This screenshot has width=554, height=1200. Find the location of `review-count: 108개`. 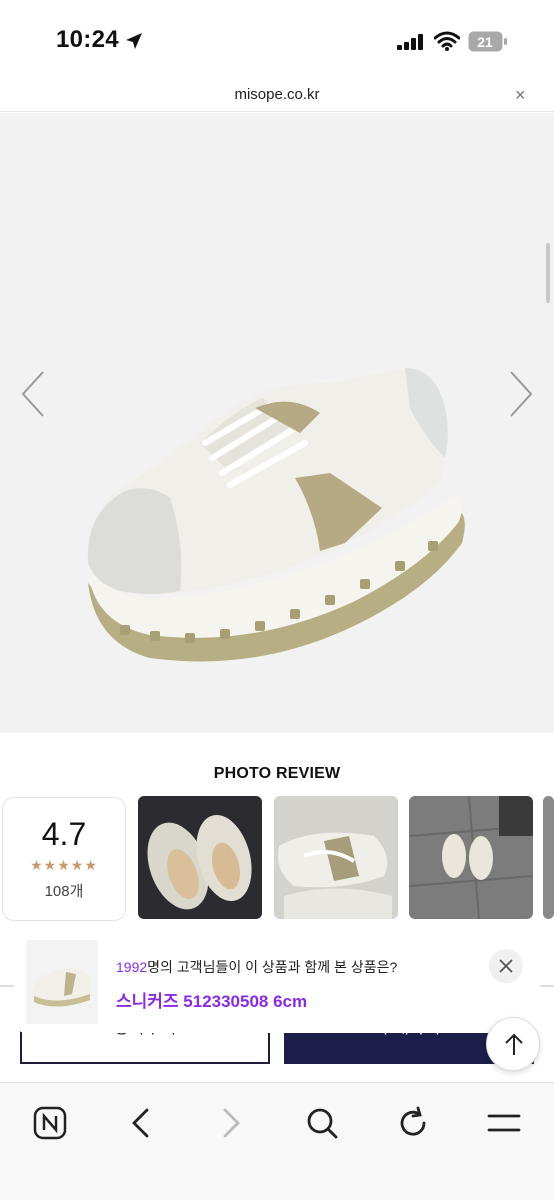

review-count: 108개 is located at coordinates (64, 891).